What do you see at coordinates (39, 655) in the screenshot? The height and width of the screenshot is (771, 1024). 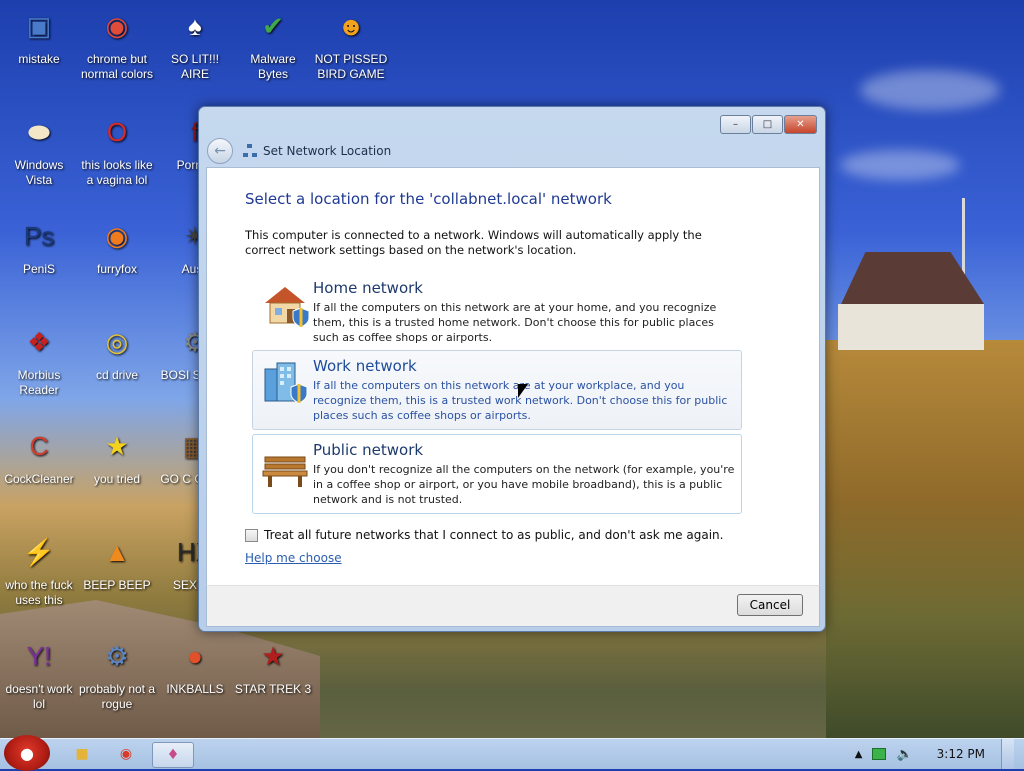 I see `yahoo-icon: Y!` at bounding box center [39, 655].